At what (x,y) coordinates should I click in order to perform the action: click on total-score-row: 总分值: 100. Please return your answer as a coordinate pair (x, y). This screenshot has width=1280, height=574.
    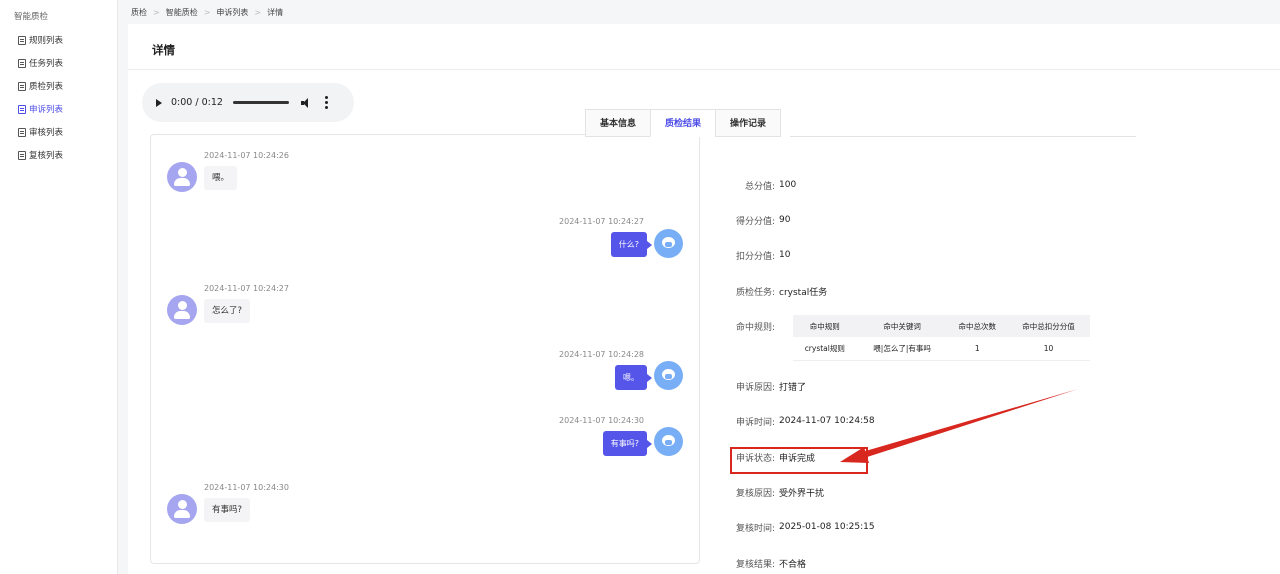
    Looking at the image, I should click on (755, 185).